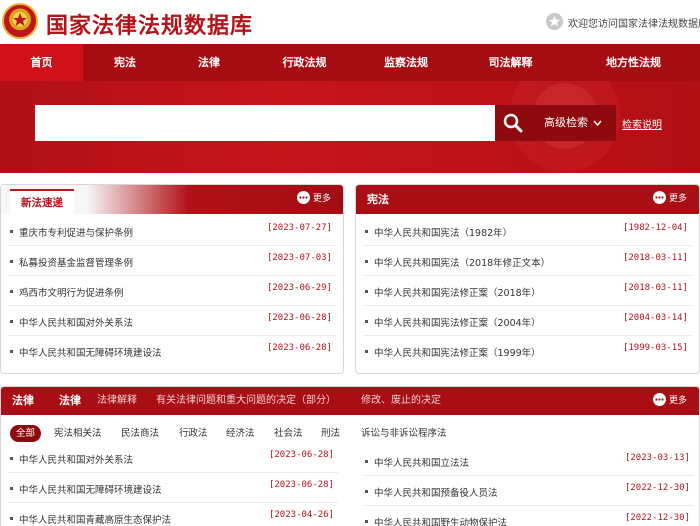 This screenshot has width=700, height=526. I want to click on tab-law-decisions: 有关法律问题和重大问题的决定（部分）, so click(246, 401).